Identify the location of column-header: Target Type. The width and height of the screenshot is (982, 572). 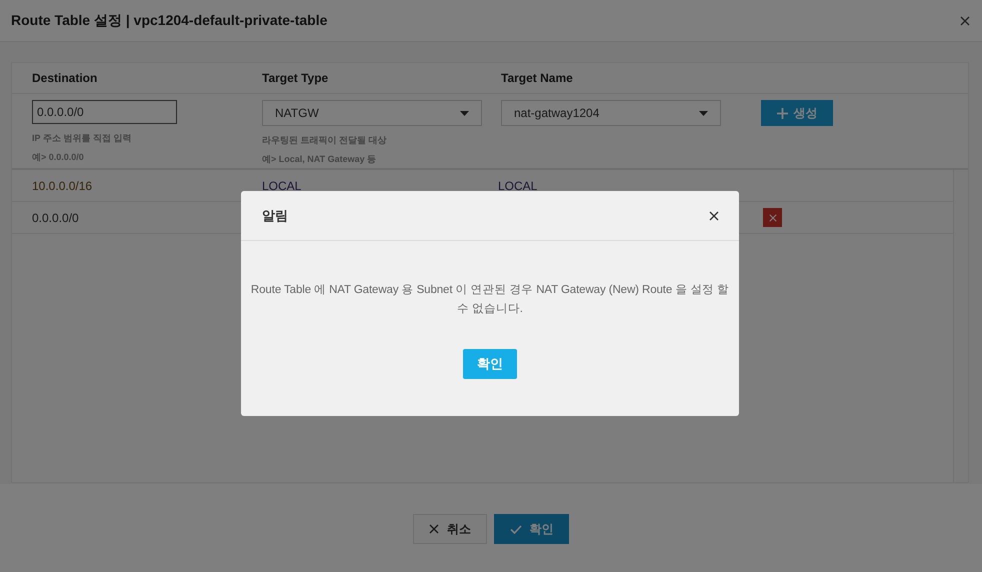
(295, 78).